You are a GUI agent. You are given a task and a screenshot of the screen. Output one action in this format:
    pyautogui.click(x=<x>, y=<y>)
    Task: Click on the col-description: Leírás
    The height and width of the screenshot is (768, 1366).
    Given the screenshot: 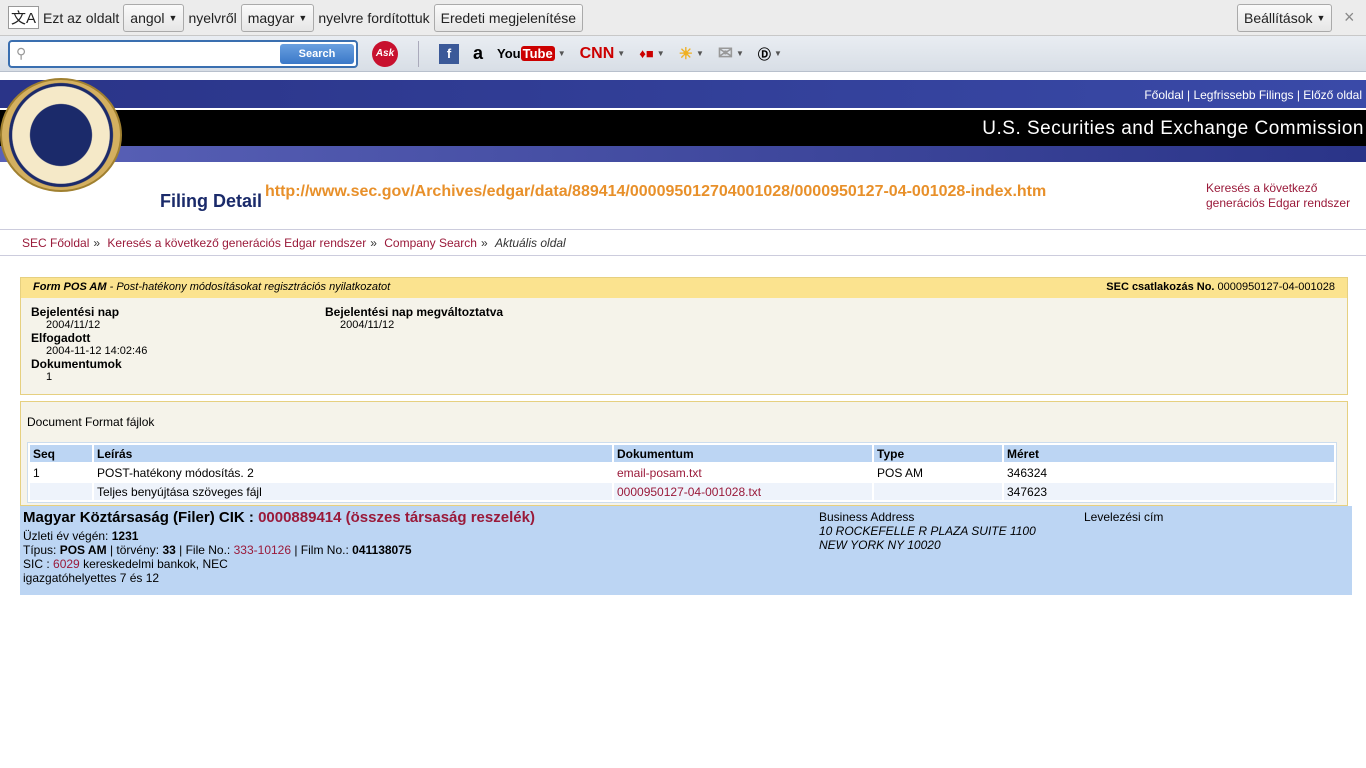 What is the action you would take?
    pyautogui.click(x=353, y=453)
    